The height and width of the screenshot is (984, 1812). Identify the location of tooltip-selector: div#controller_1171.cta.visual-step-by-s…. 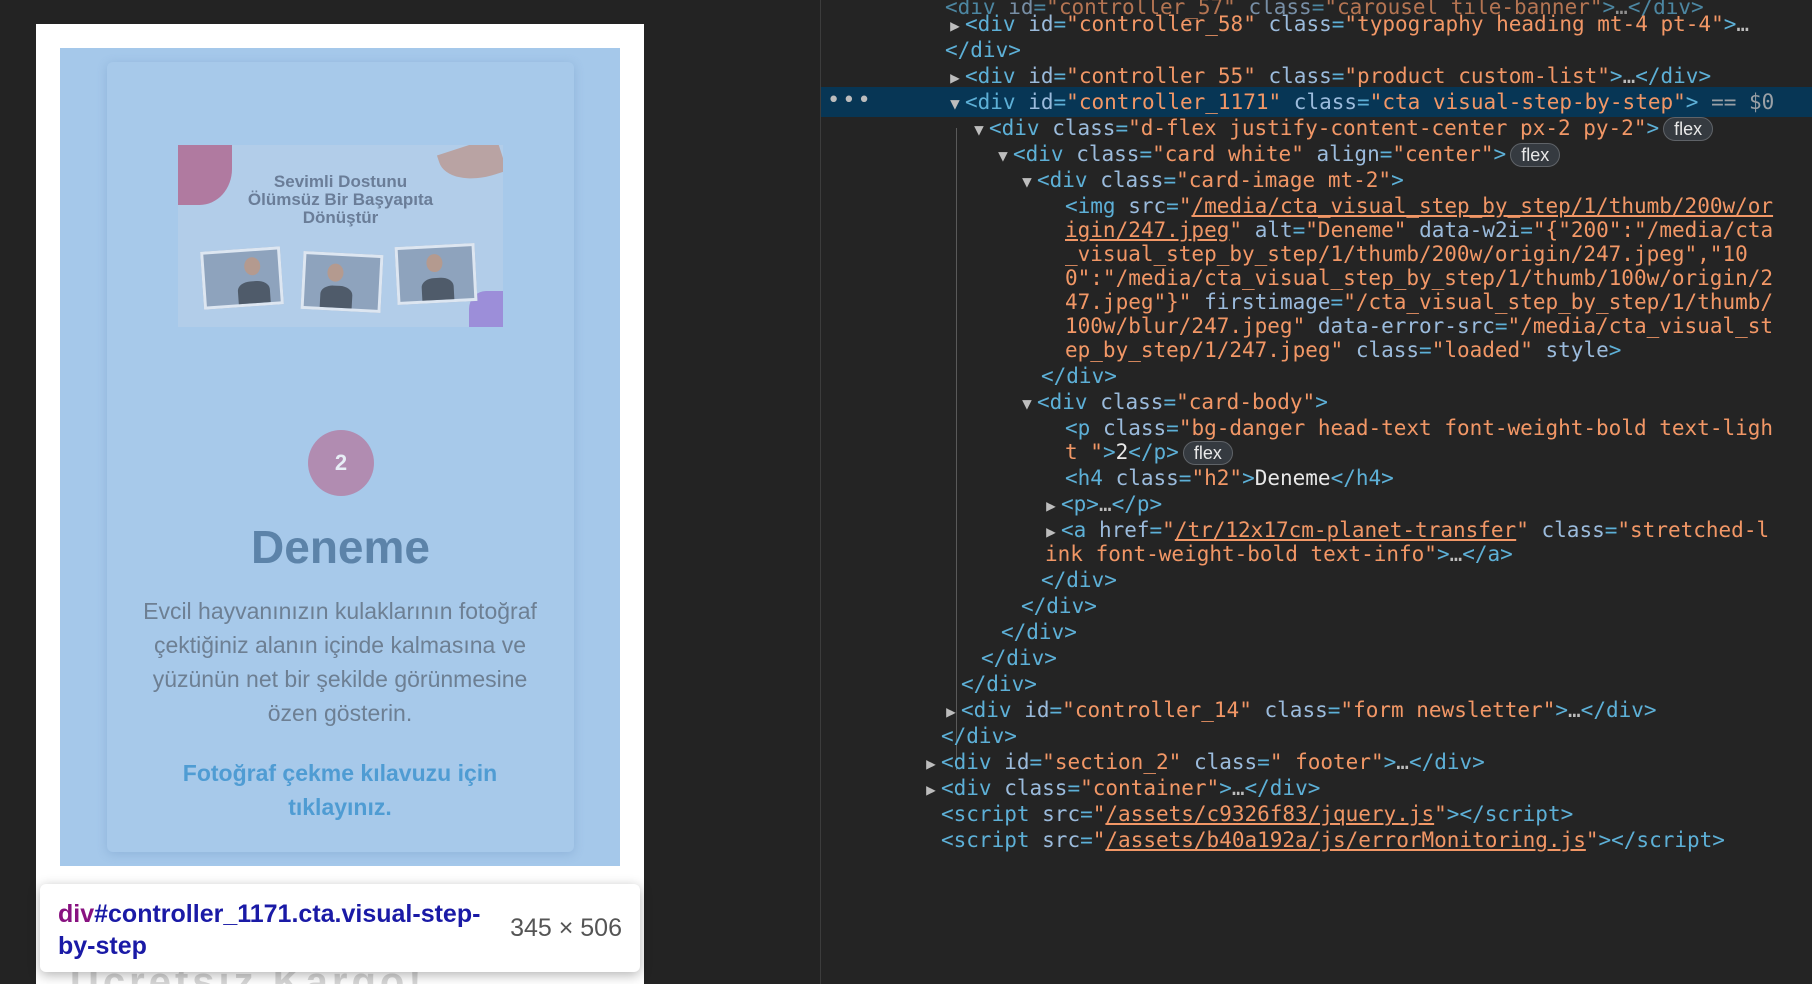
(278, 930).